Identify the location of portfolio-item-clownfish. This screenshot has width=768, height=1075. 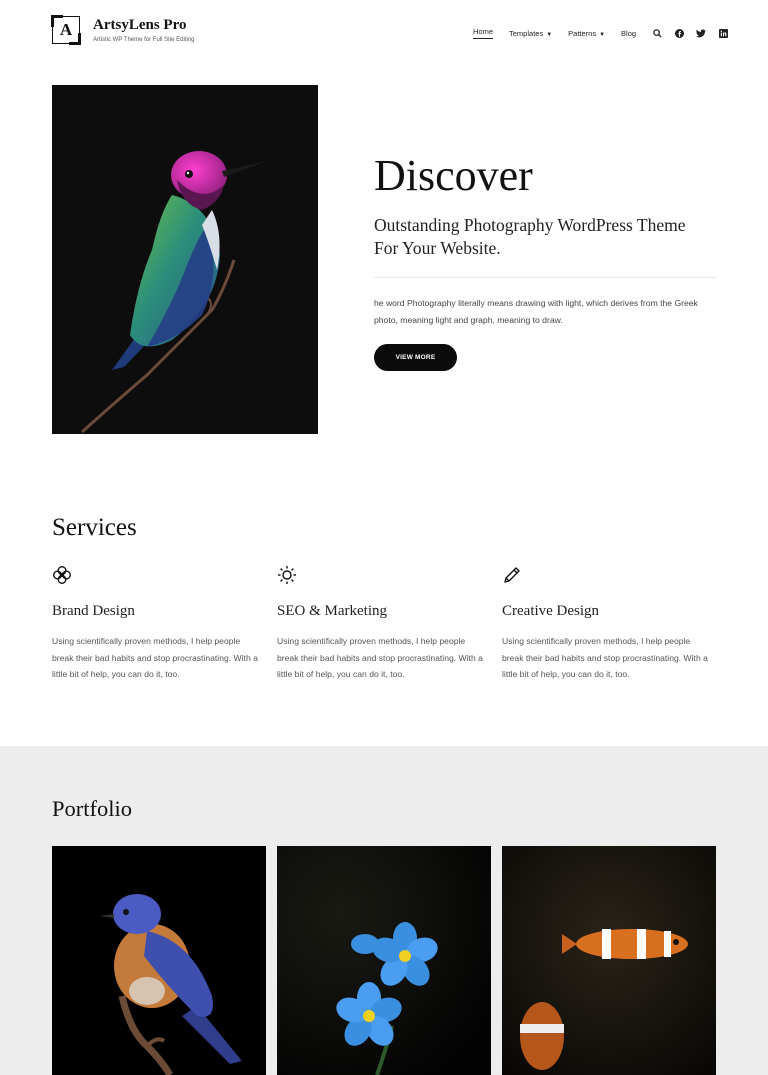
(609, 960).